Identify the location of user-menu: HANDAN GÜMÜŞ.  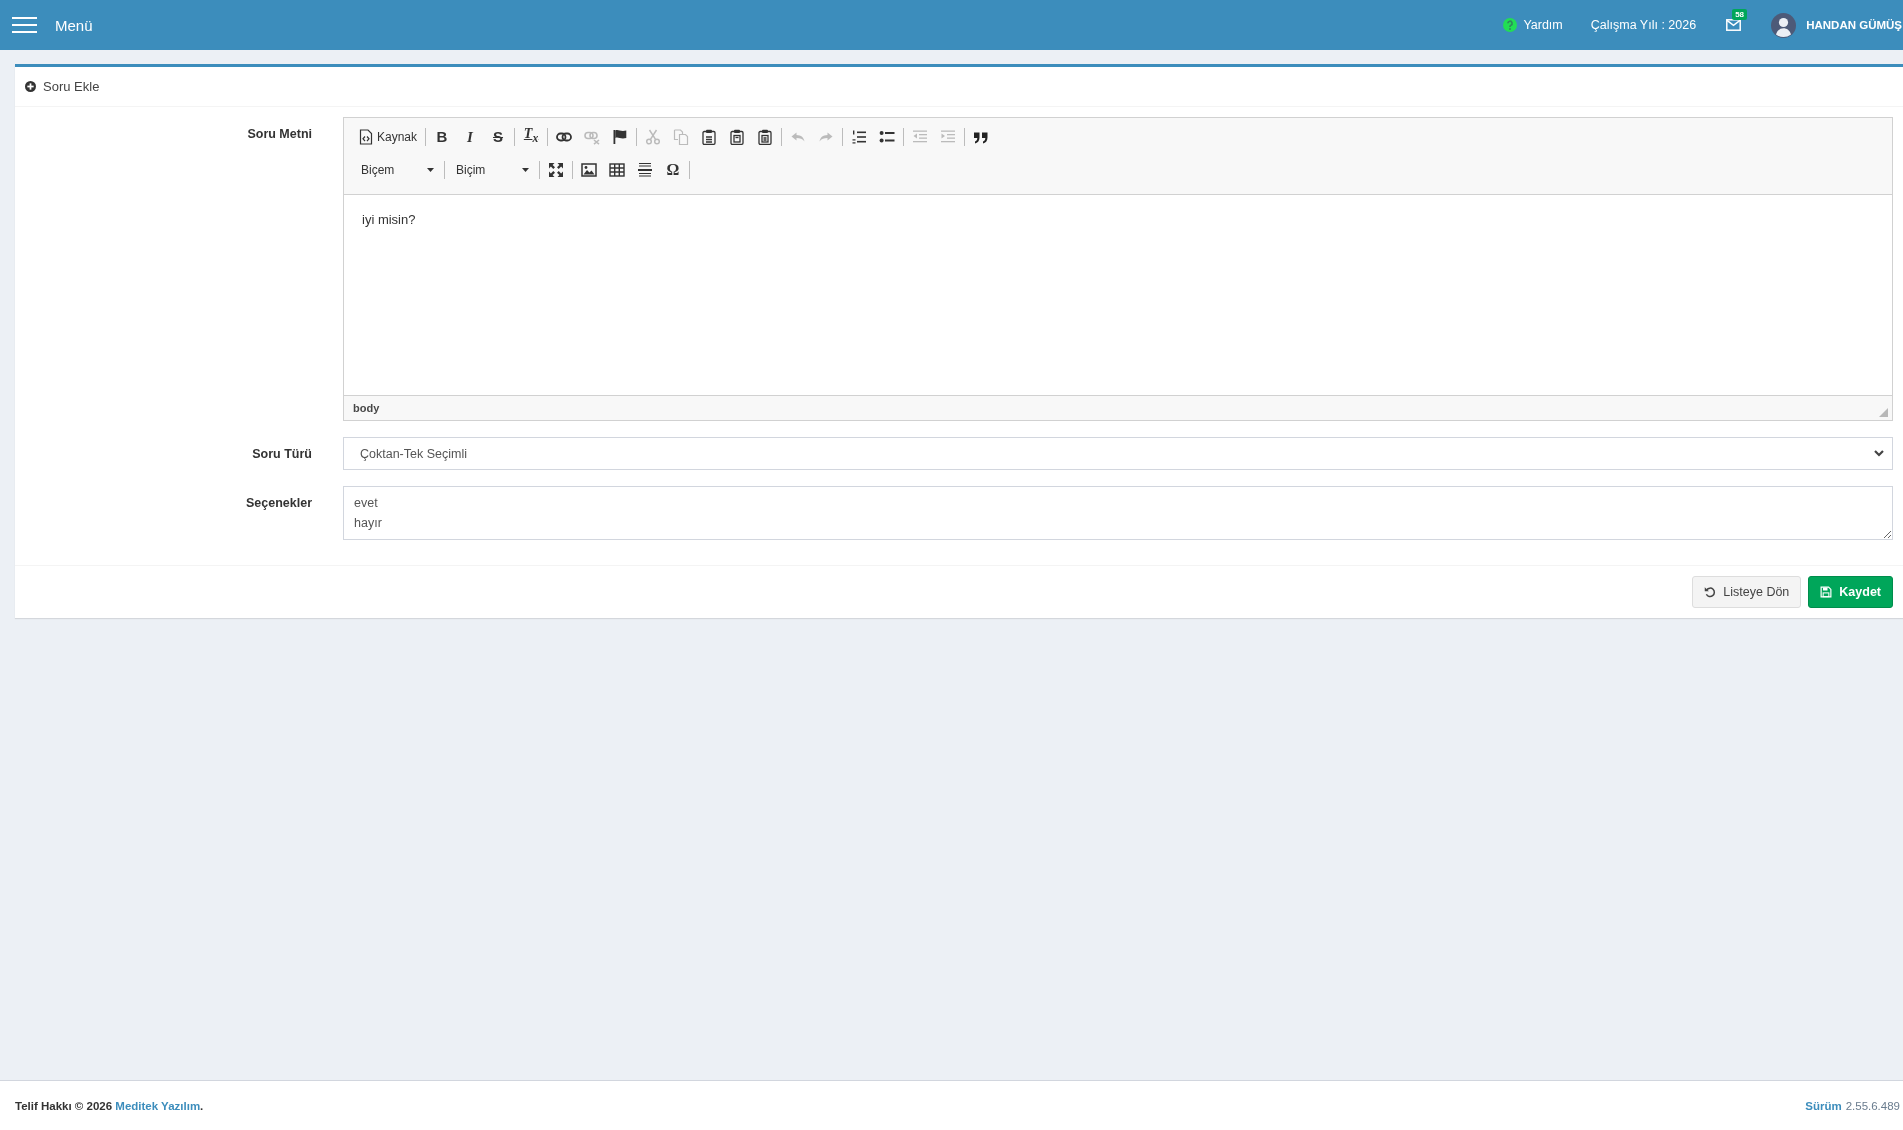
(1837, 25).